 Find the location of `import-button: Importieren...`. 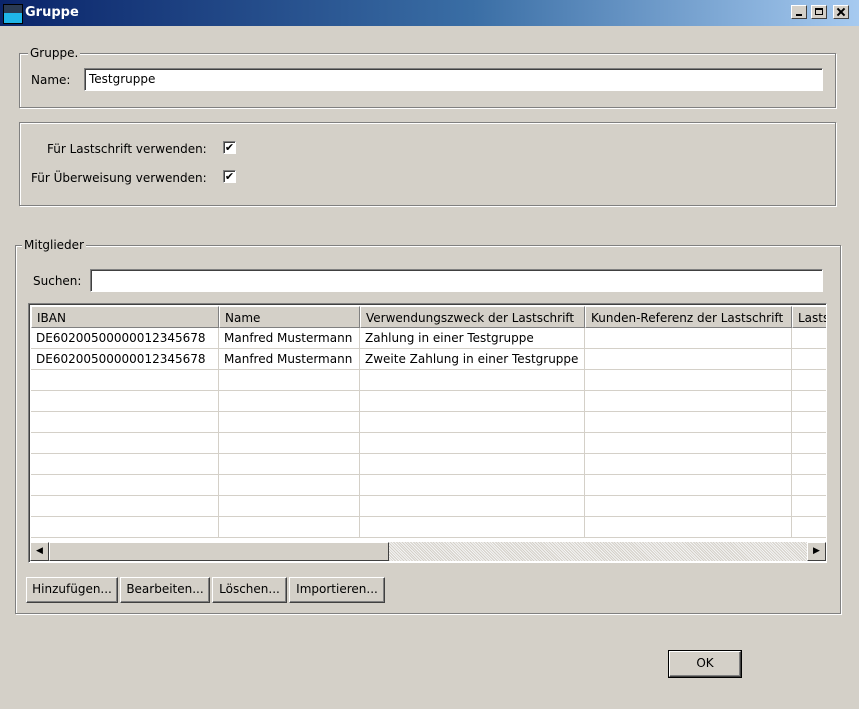

import-button: Importieren... is located at coordinates (337, 590).